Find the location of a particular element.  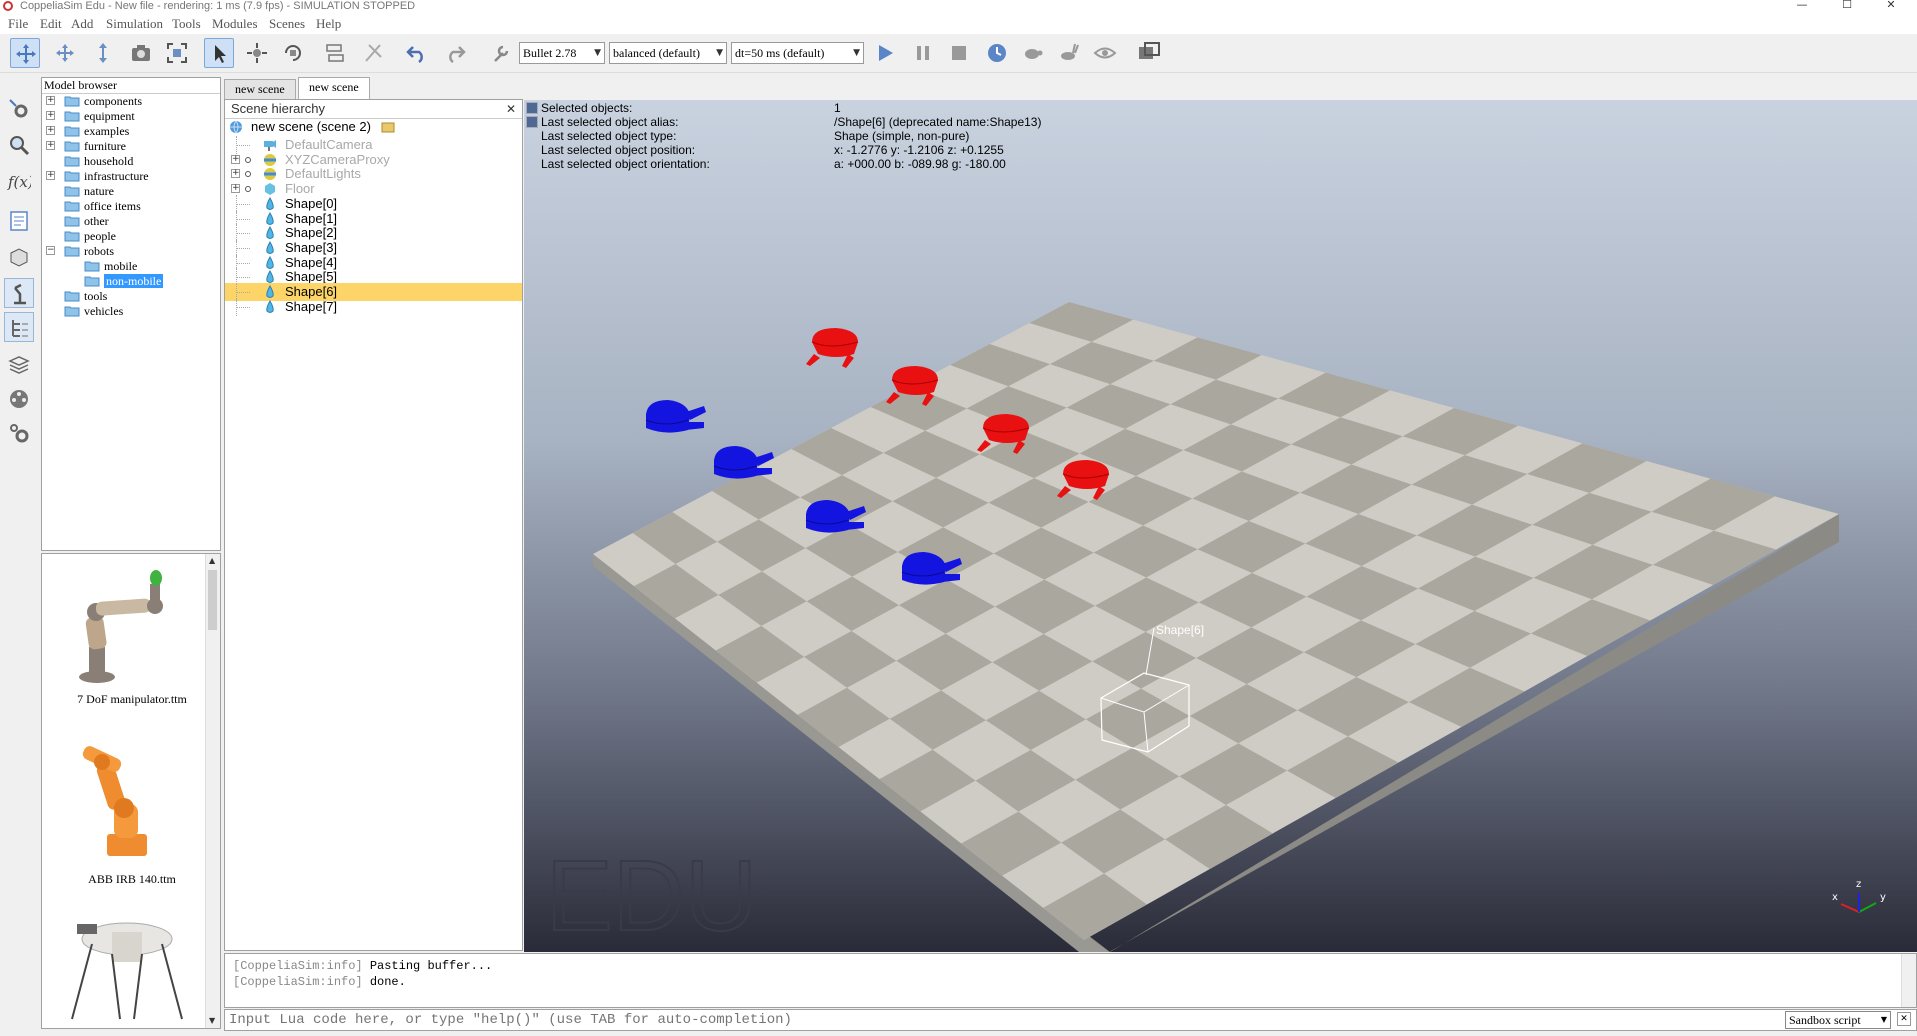

hierarchy-item-shape7: Shape[7] is located at coordinates (373, 306).